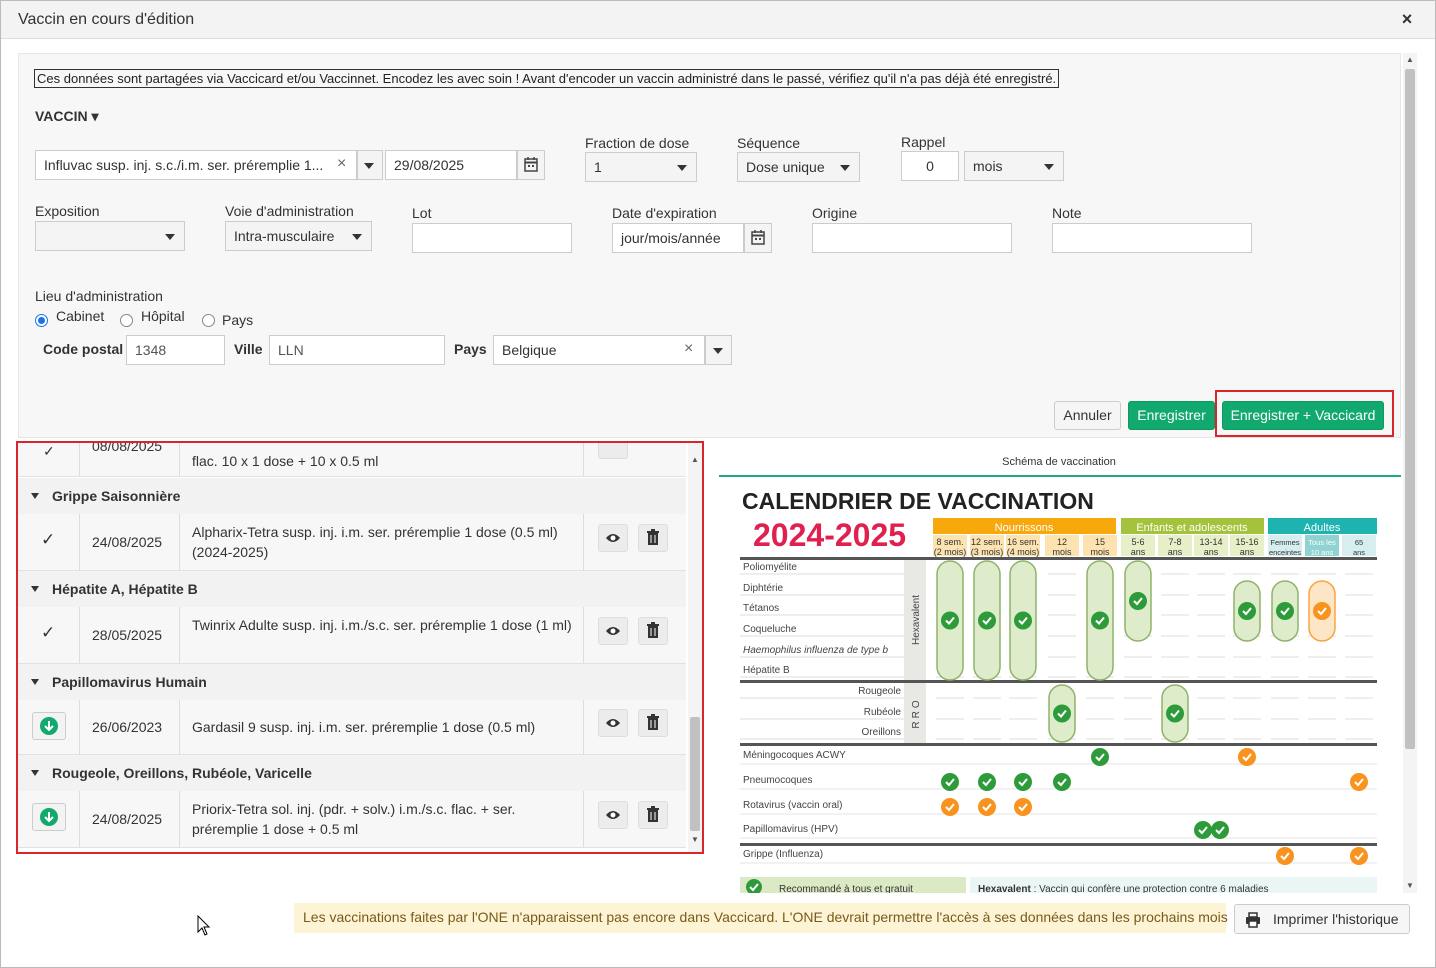 This screenshot has width=1436, height=968. What do you see at coordinates (126, 320) in the screenshot?
I see `radio-hopital` at bounding box center [126, 320].